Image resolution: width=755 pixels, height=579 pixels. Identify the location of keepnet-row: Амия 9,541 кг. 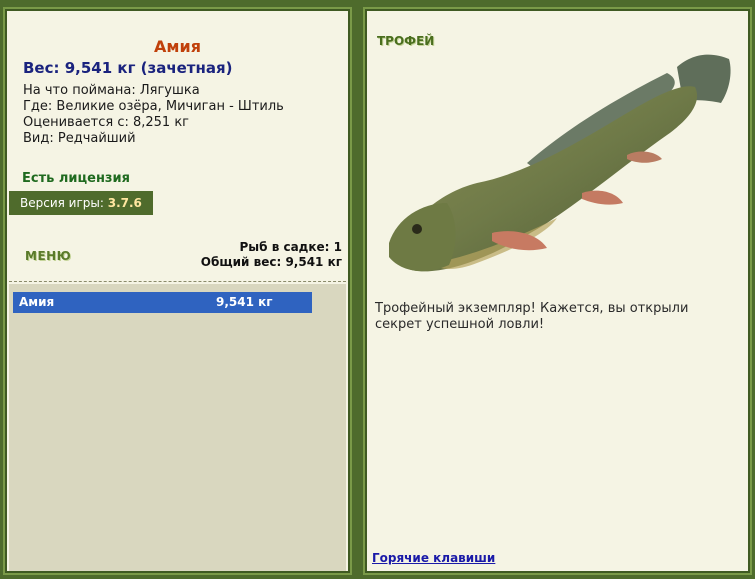
(162, 302).